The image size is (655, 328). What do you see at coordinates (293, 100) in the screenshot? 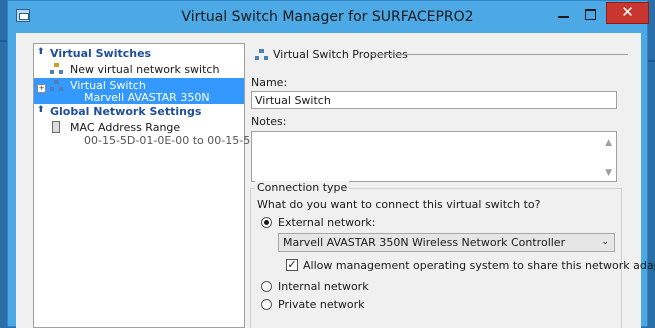
I see `name-value: Virtual Switch` at bounding box center [293, 100].